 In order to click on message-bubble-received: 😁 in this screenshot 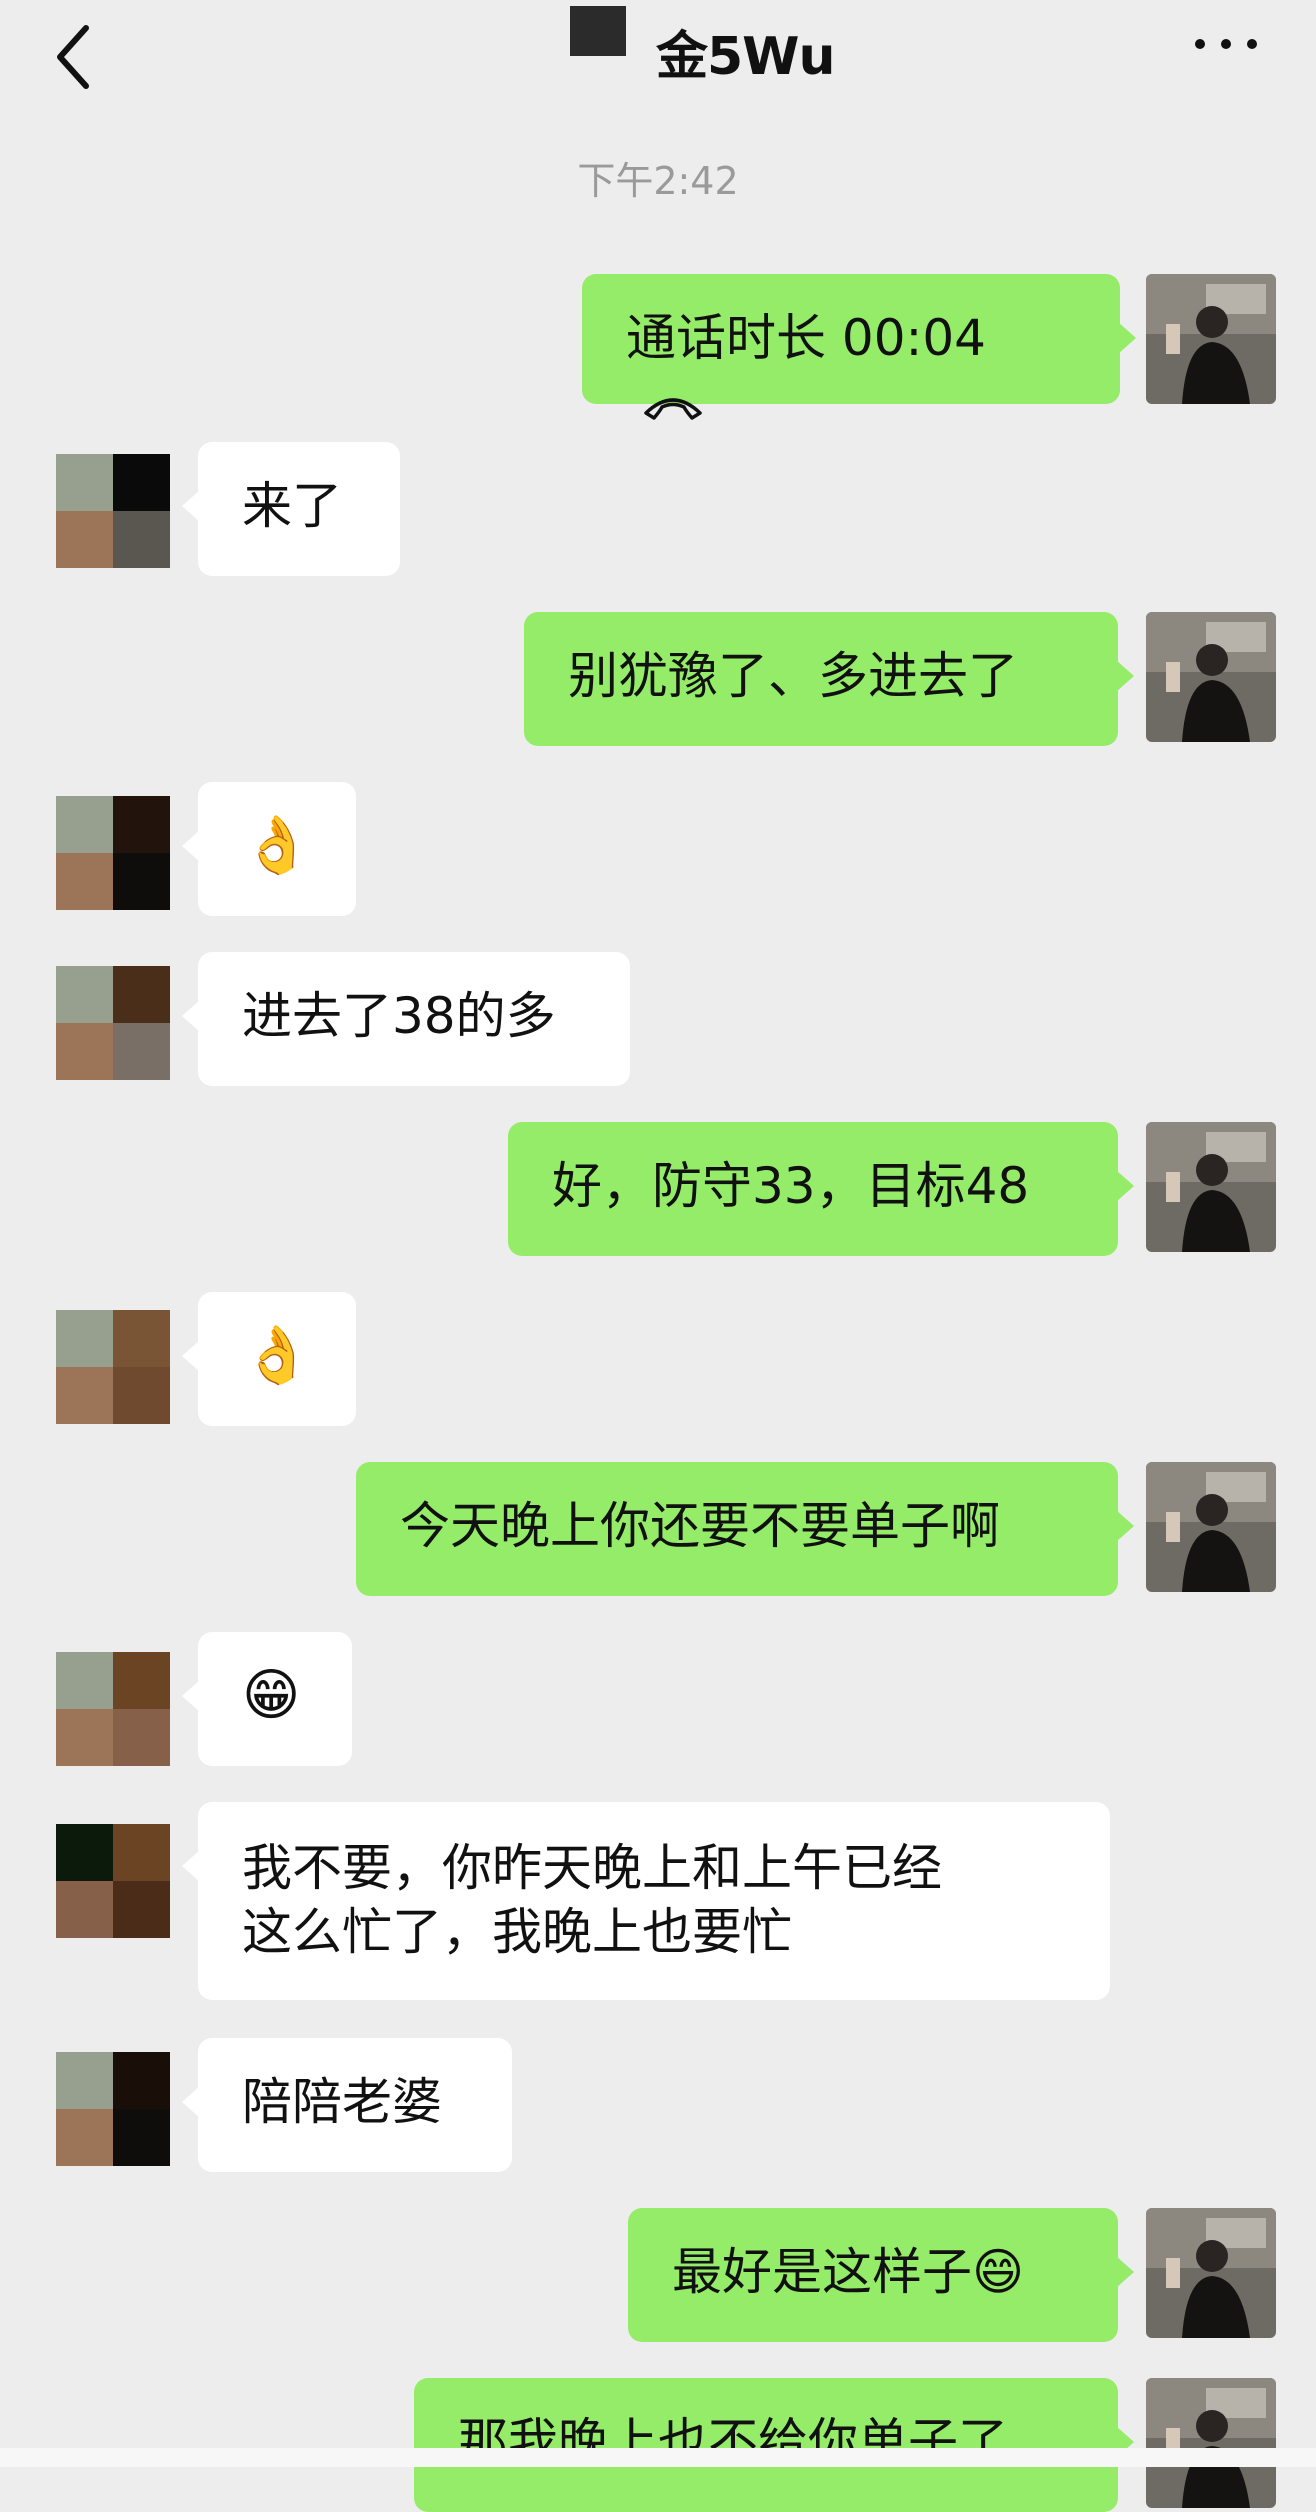, I will do `click(267, 1699)`.